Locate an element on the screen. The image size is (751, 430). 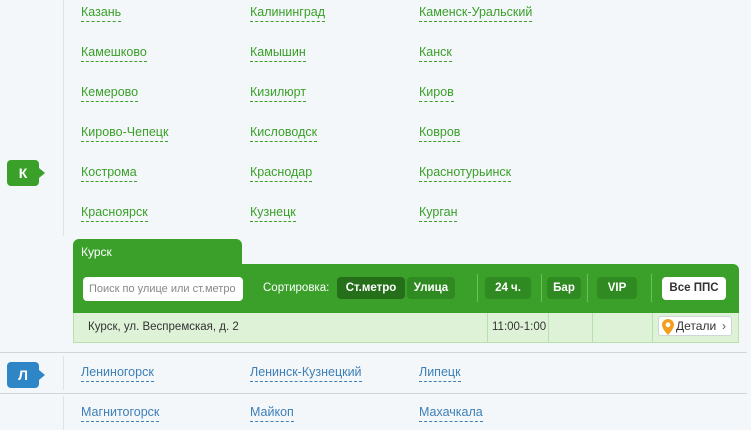
city-link: Магнитогорск is located at coordinates (120, 413).